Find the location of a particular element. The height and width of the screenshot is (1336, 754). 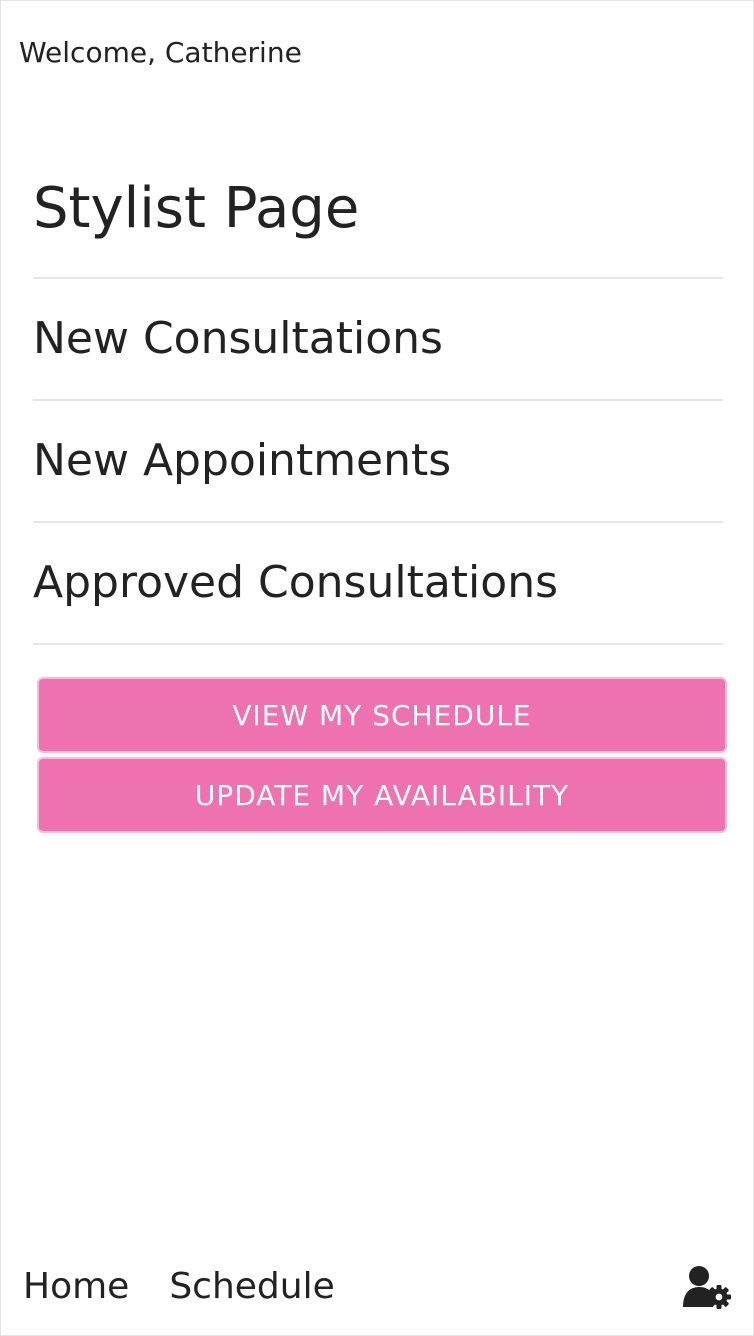

section-new-consultations: New Consultations is located at coordinates (378, 340).